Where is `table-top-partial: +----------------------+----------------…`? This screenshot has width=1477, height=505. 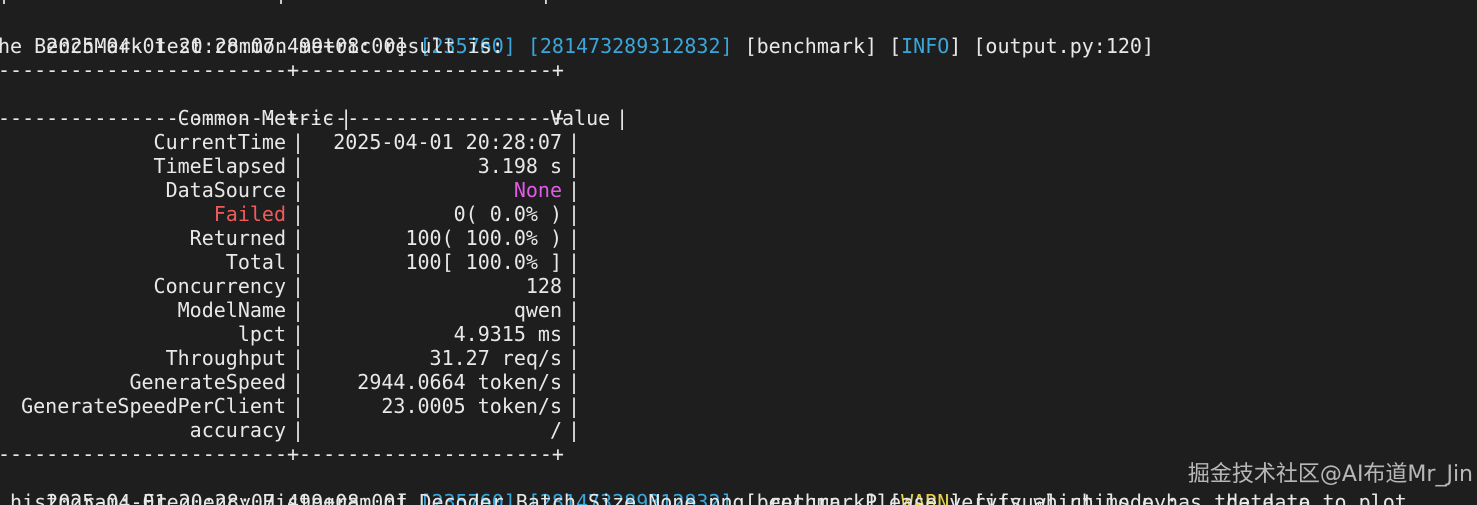
table-top-partial: +----------------------+----------------… is located at coordinates (276, 5).